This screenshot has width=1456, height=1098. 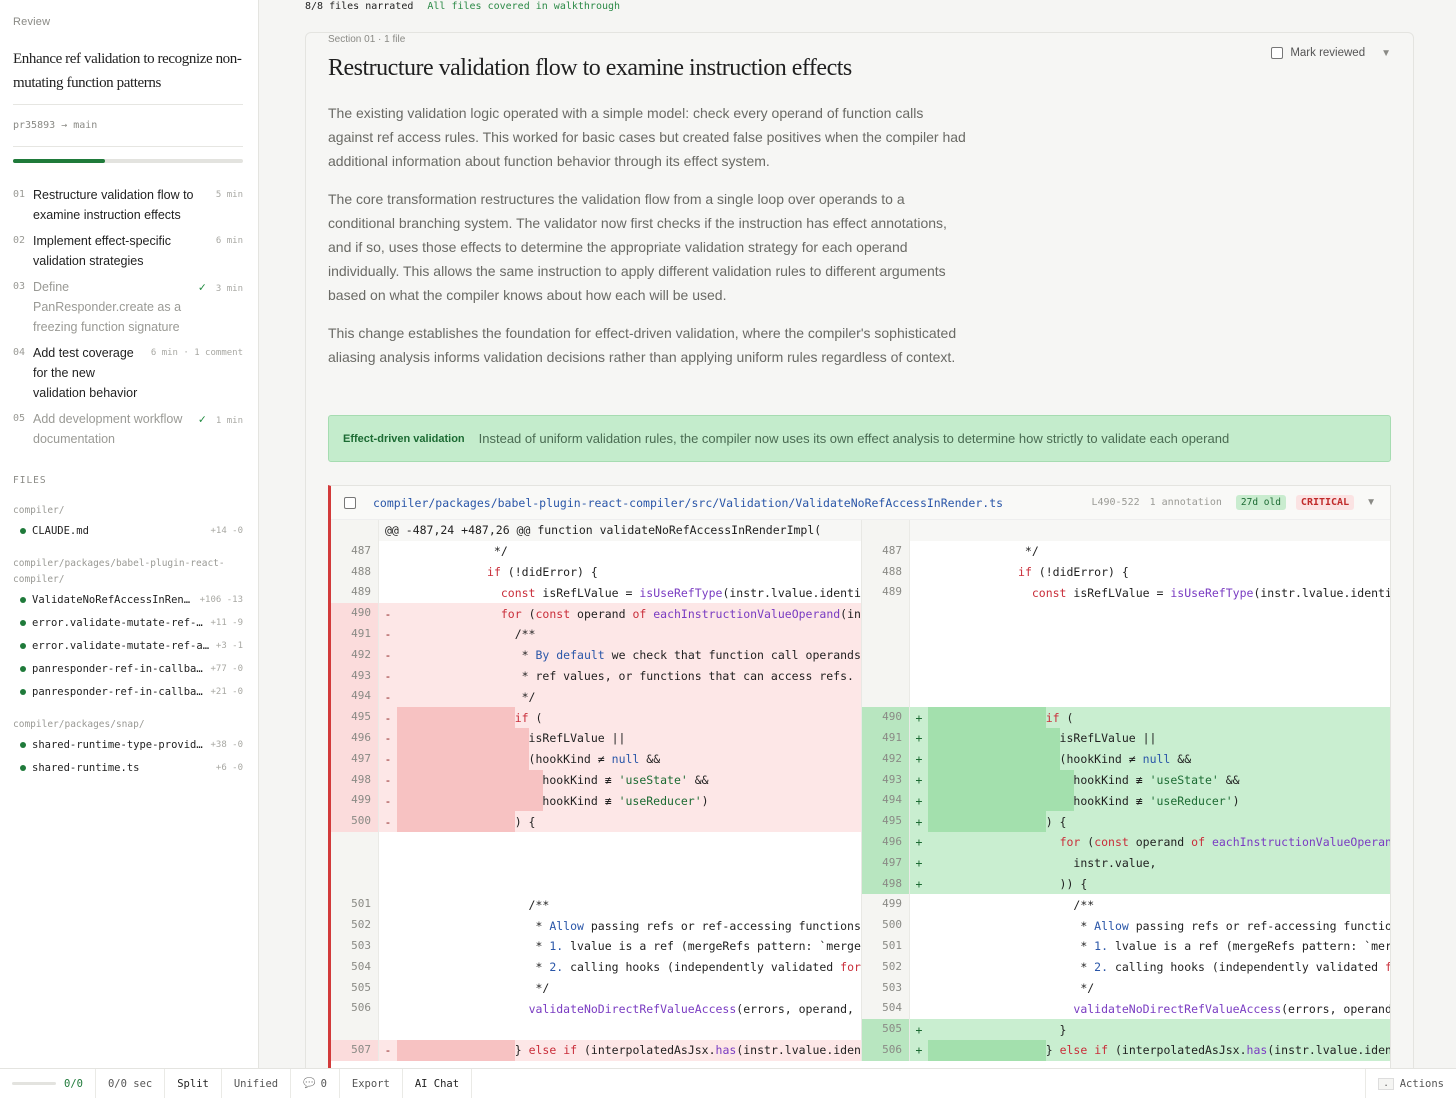 What do you see at coordinates (596, 780) in the screenshot?
I see `deleted-line: 498- hookKind ≢ 'useState' &&` at bounding box center [596, 780].